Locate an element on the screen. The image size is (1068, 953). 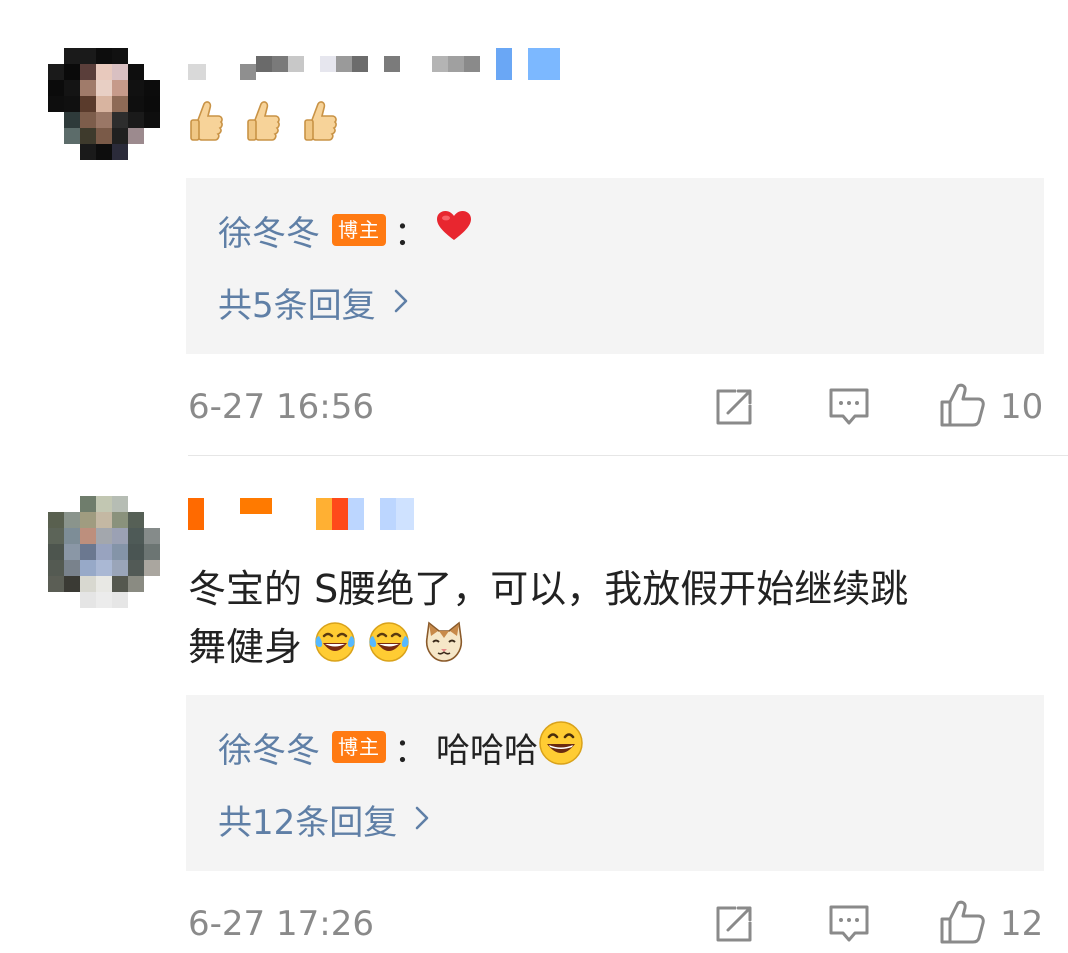
comment-footer: 6-27 16:56 10 is located at coordinates (616, 407).